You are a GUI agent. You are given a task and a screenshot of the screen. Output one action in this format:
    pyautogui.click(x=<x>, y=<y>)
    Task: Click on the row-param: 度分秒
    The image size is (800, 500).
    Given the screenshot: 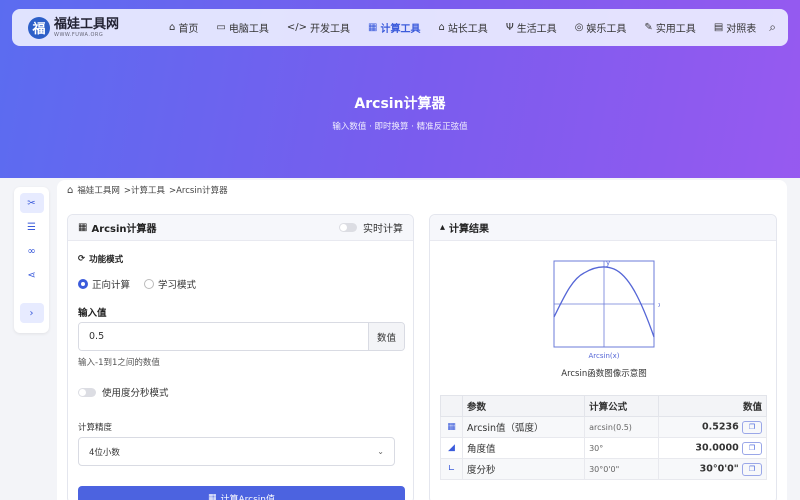 What is the action you would take?
    pyautogui.click(x=523, y=469)
    